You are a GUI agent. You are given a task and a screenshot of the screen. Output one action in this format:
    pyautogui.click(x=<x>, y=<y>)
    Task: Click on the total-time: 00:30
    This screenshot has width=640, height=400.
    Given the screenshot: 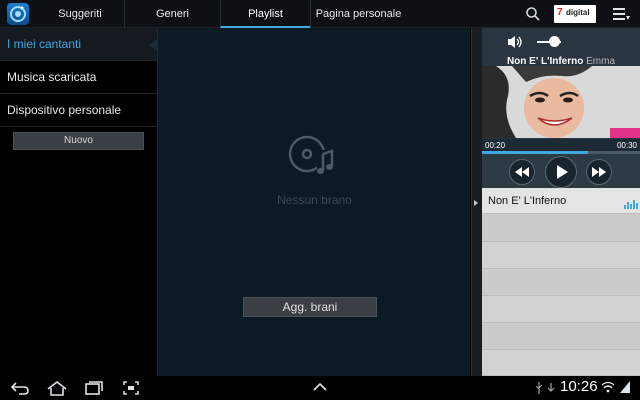 What is the action you would take?
    pyautogui.click(x=626, y=145)
    